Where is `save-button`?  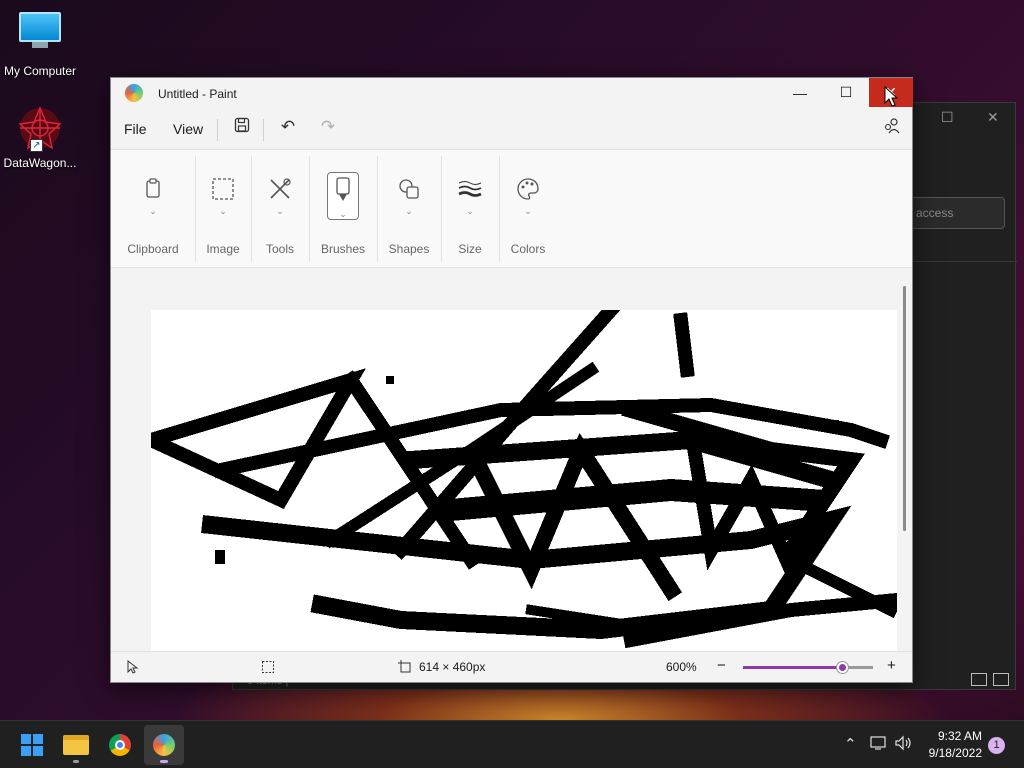
save-button is located at coordinates (242, 129).